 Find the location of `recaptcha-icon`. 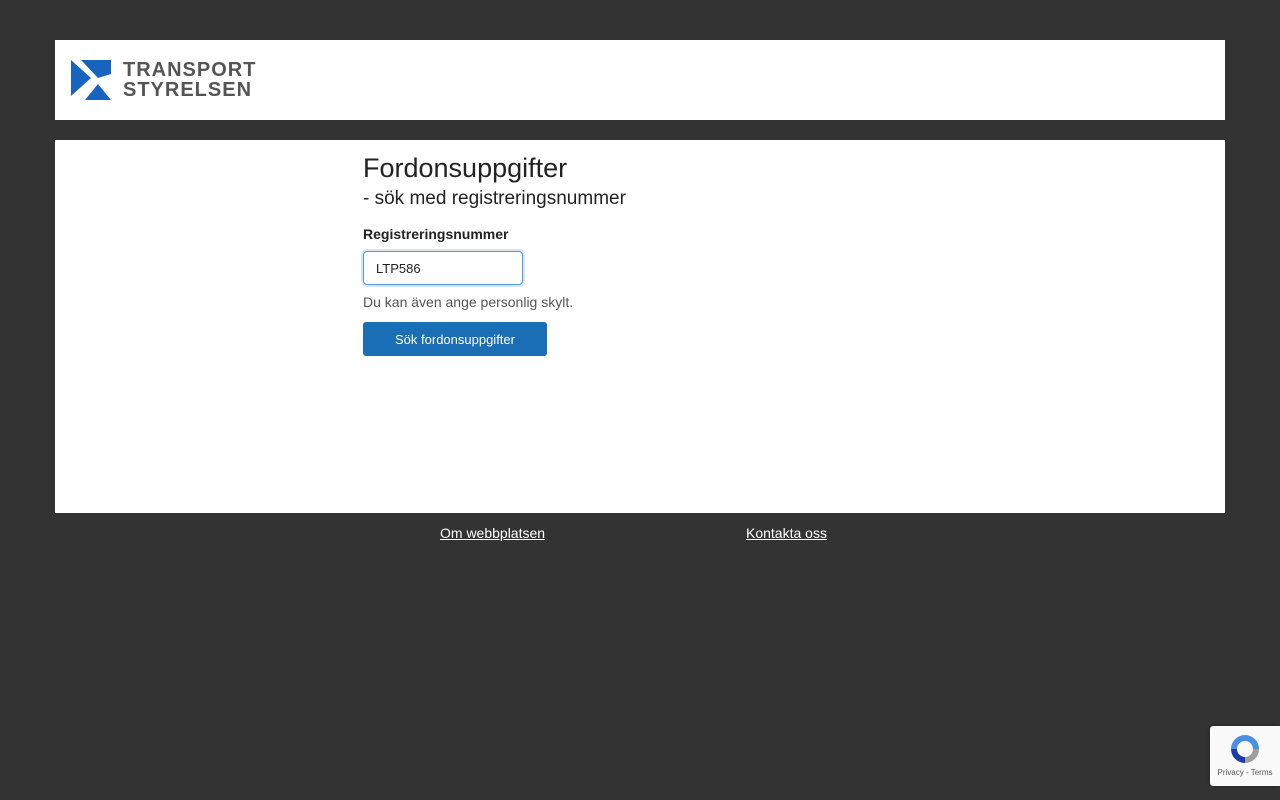

recaptcha-icon is located at coordinates (1245, 749).